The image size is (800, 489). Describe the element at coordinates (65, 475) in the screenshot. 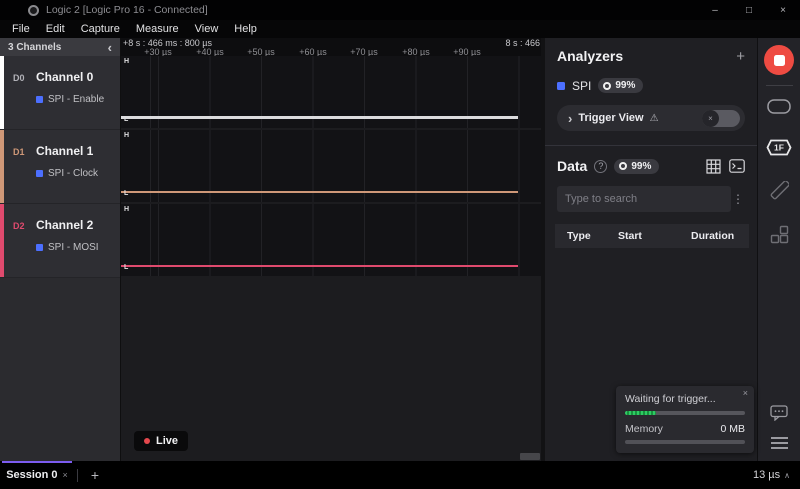

I see `close-session-icon: ×` at that location.